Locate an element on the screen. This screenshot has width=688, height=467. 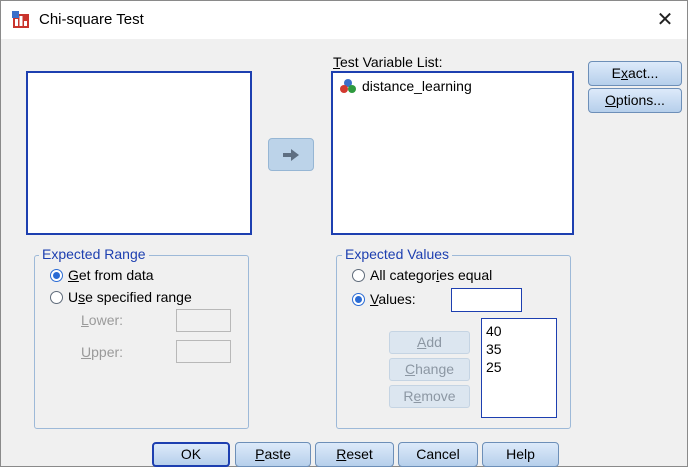
use-specified-range-radio: Use specified range is located at coordinates (121, 297).